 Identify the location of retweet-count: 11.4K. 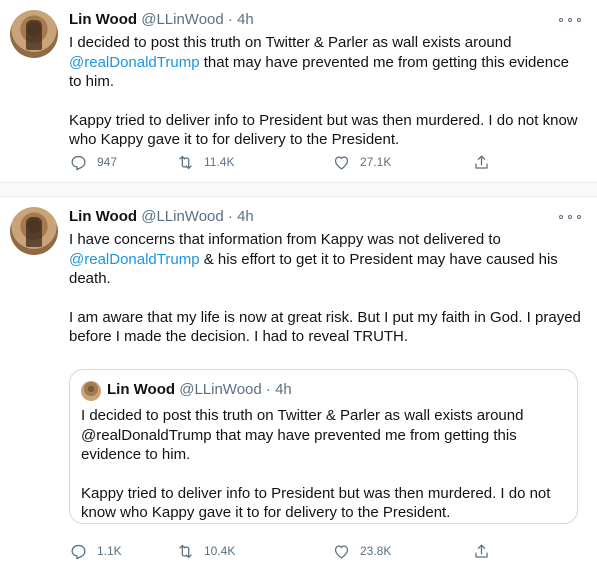
(219, 162).